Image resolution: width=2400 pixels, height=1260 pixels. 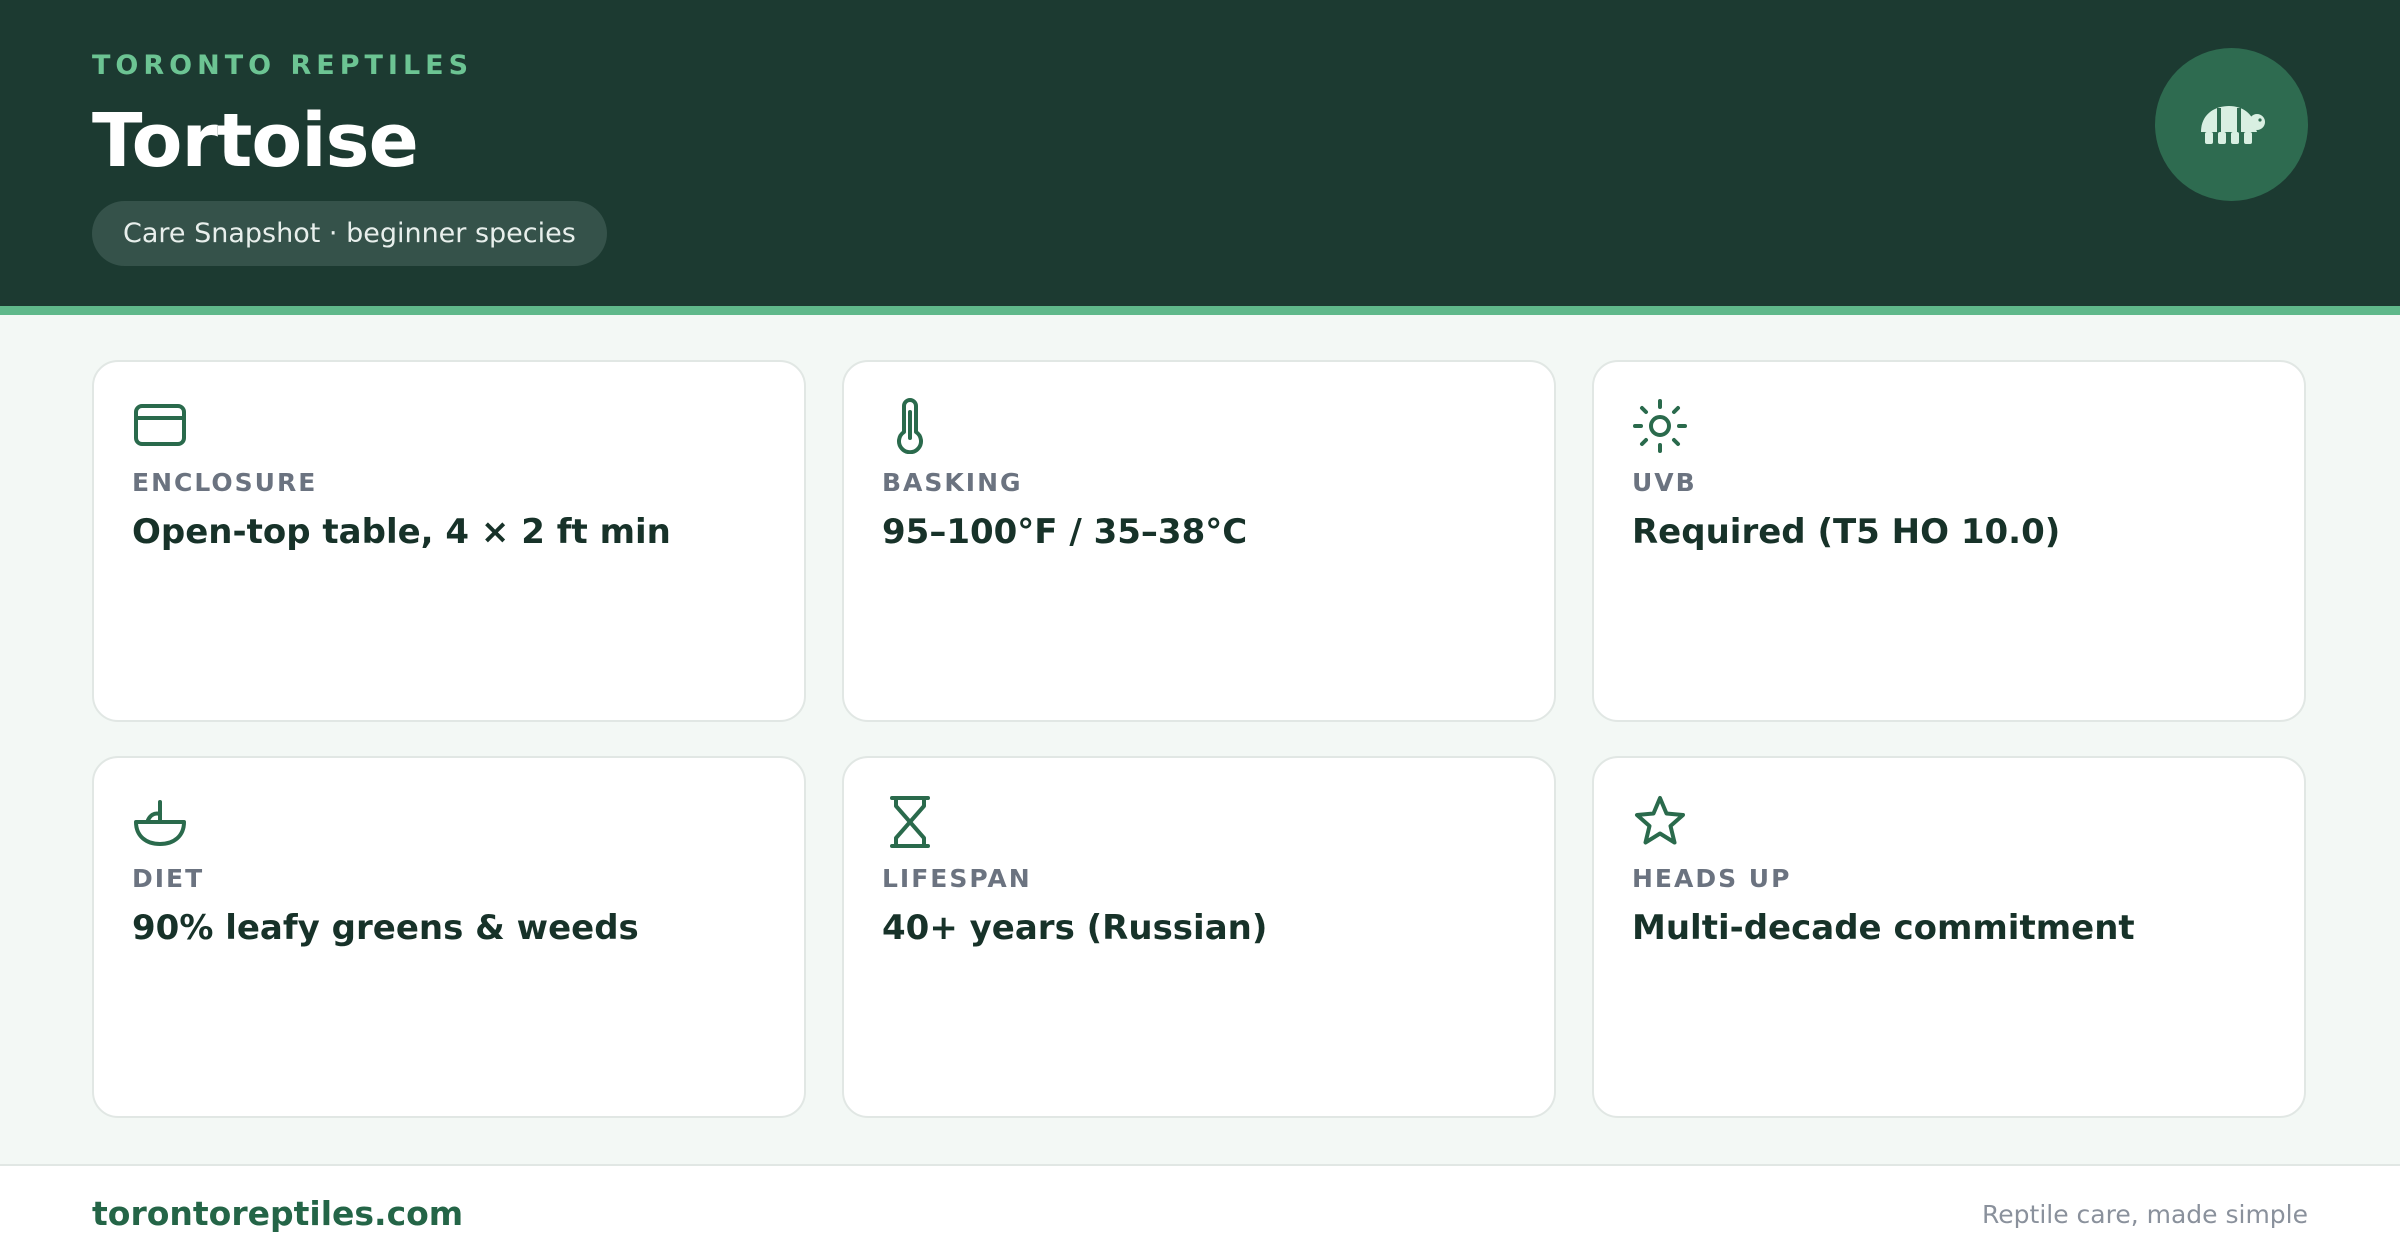 What do you see at coordinates (283, 65) in the screenshot?
I see `brand-name: TORONTO REPTILES` at bounding box center [283, 65].